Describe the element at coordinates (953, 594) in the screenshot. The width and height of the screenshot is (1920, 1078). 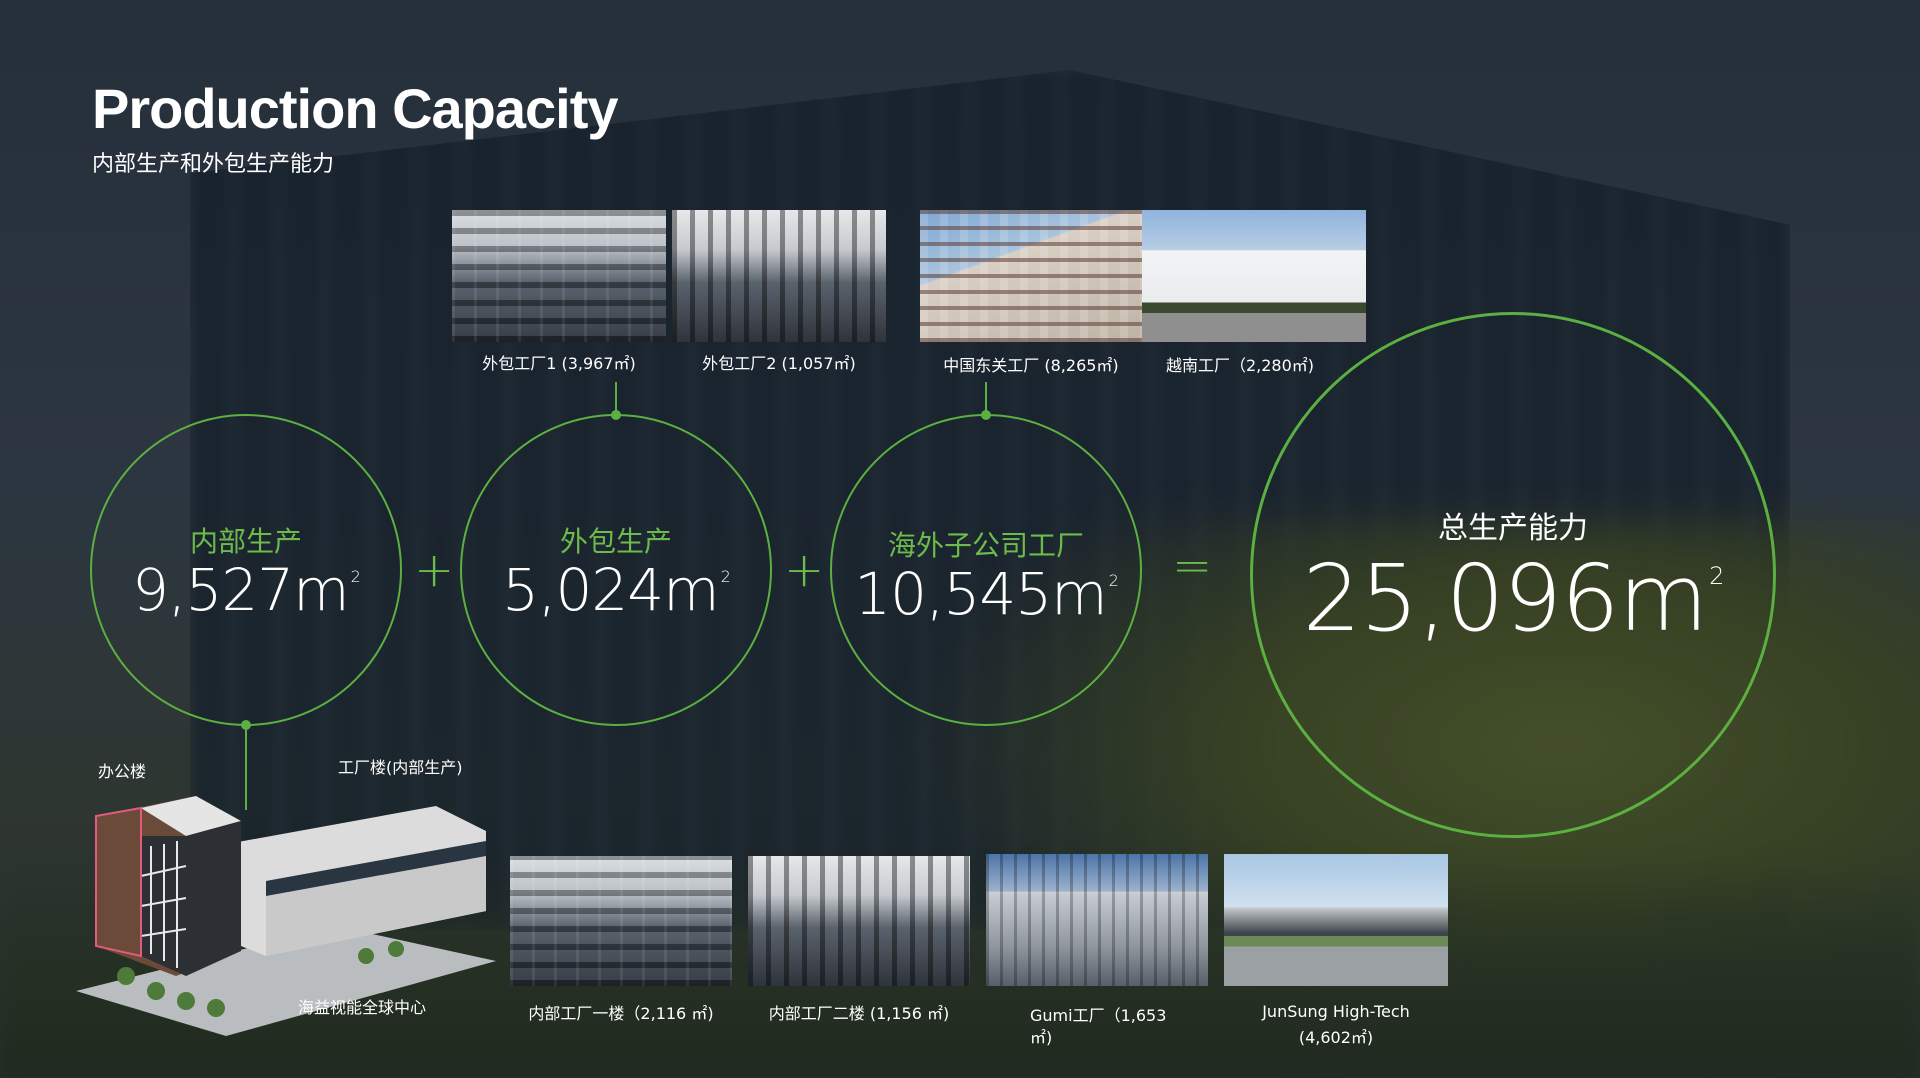
I see `value-number: 10,545` at that location.